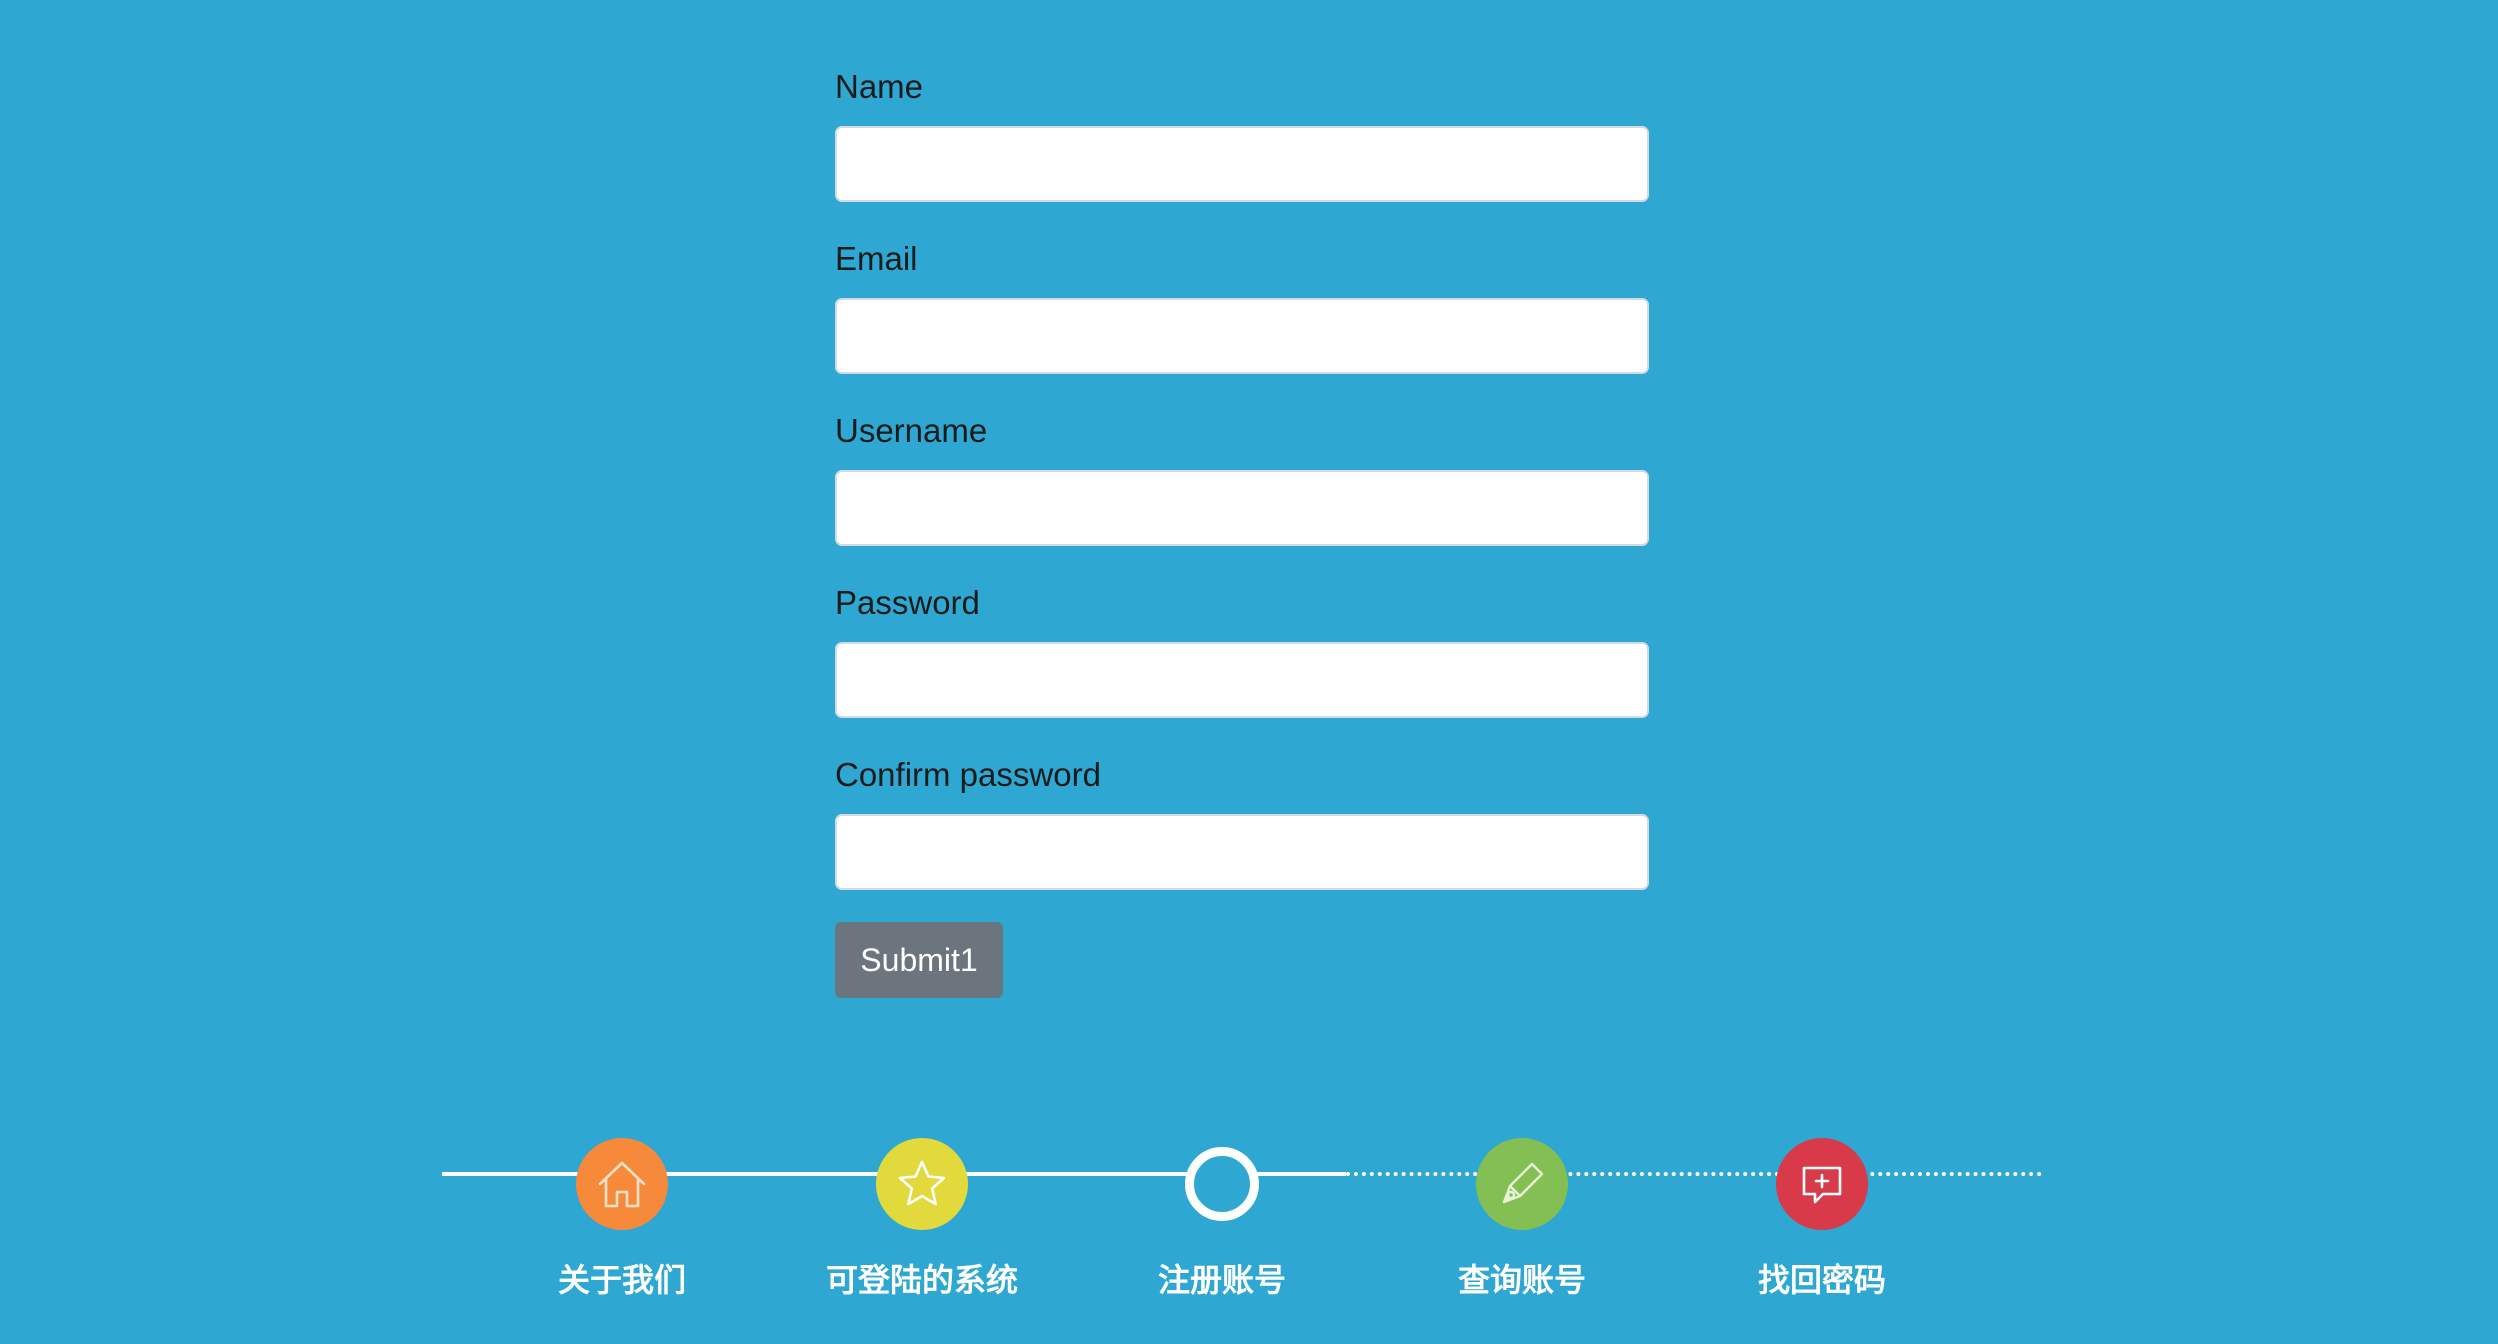 The image size is (2498, 1344). What do you see at coordinates (879, 86) in the screenshot?
I see `name-label: Name` at bounding box center [879, 86].